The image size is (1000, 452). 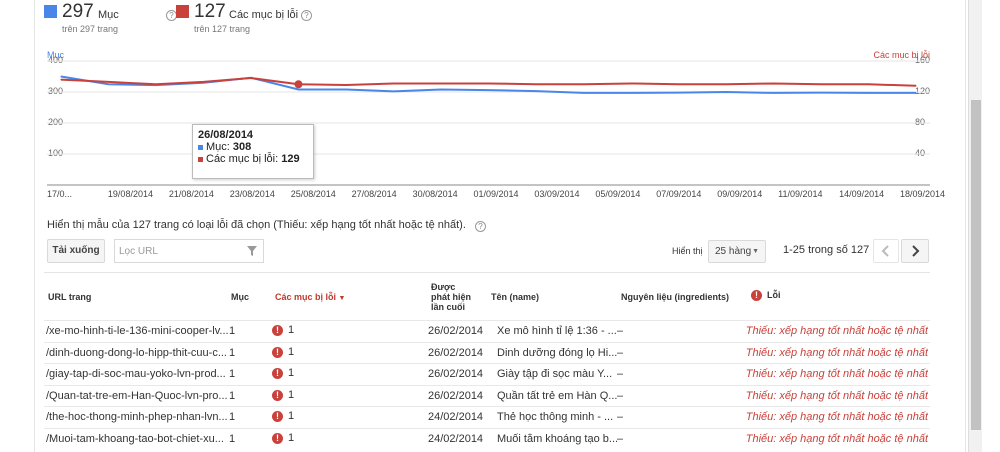 I want to click on prev-page-button, so click(x=886, y=251).